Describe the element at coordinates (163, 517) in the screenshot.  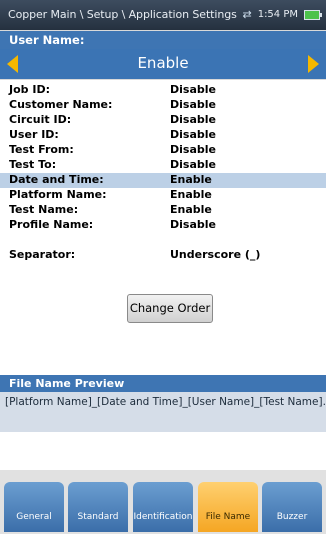
I see `tab-label: Identification` at that location.